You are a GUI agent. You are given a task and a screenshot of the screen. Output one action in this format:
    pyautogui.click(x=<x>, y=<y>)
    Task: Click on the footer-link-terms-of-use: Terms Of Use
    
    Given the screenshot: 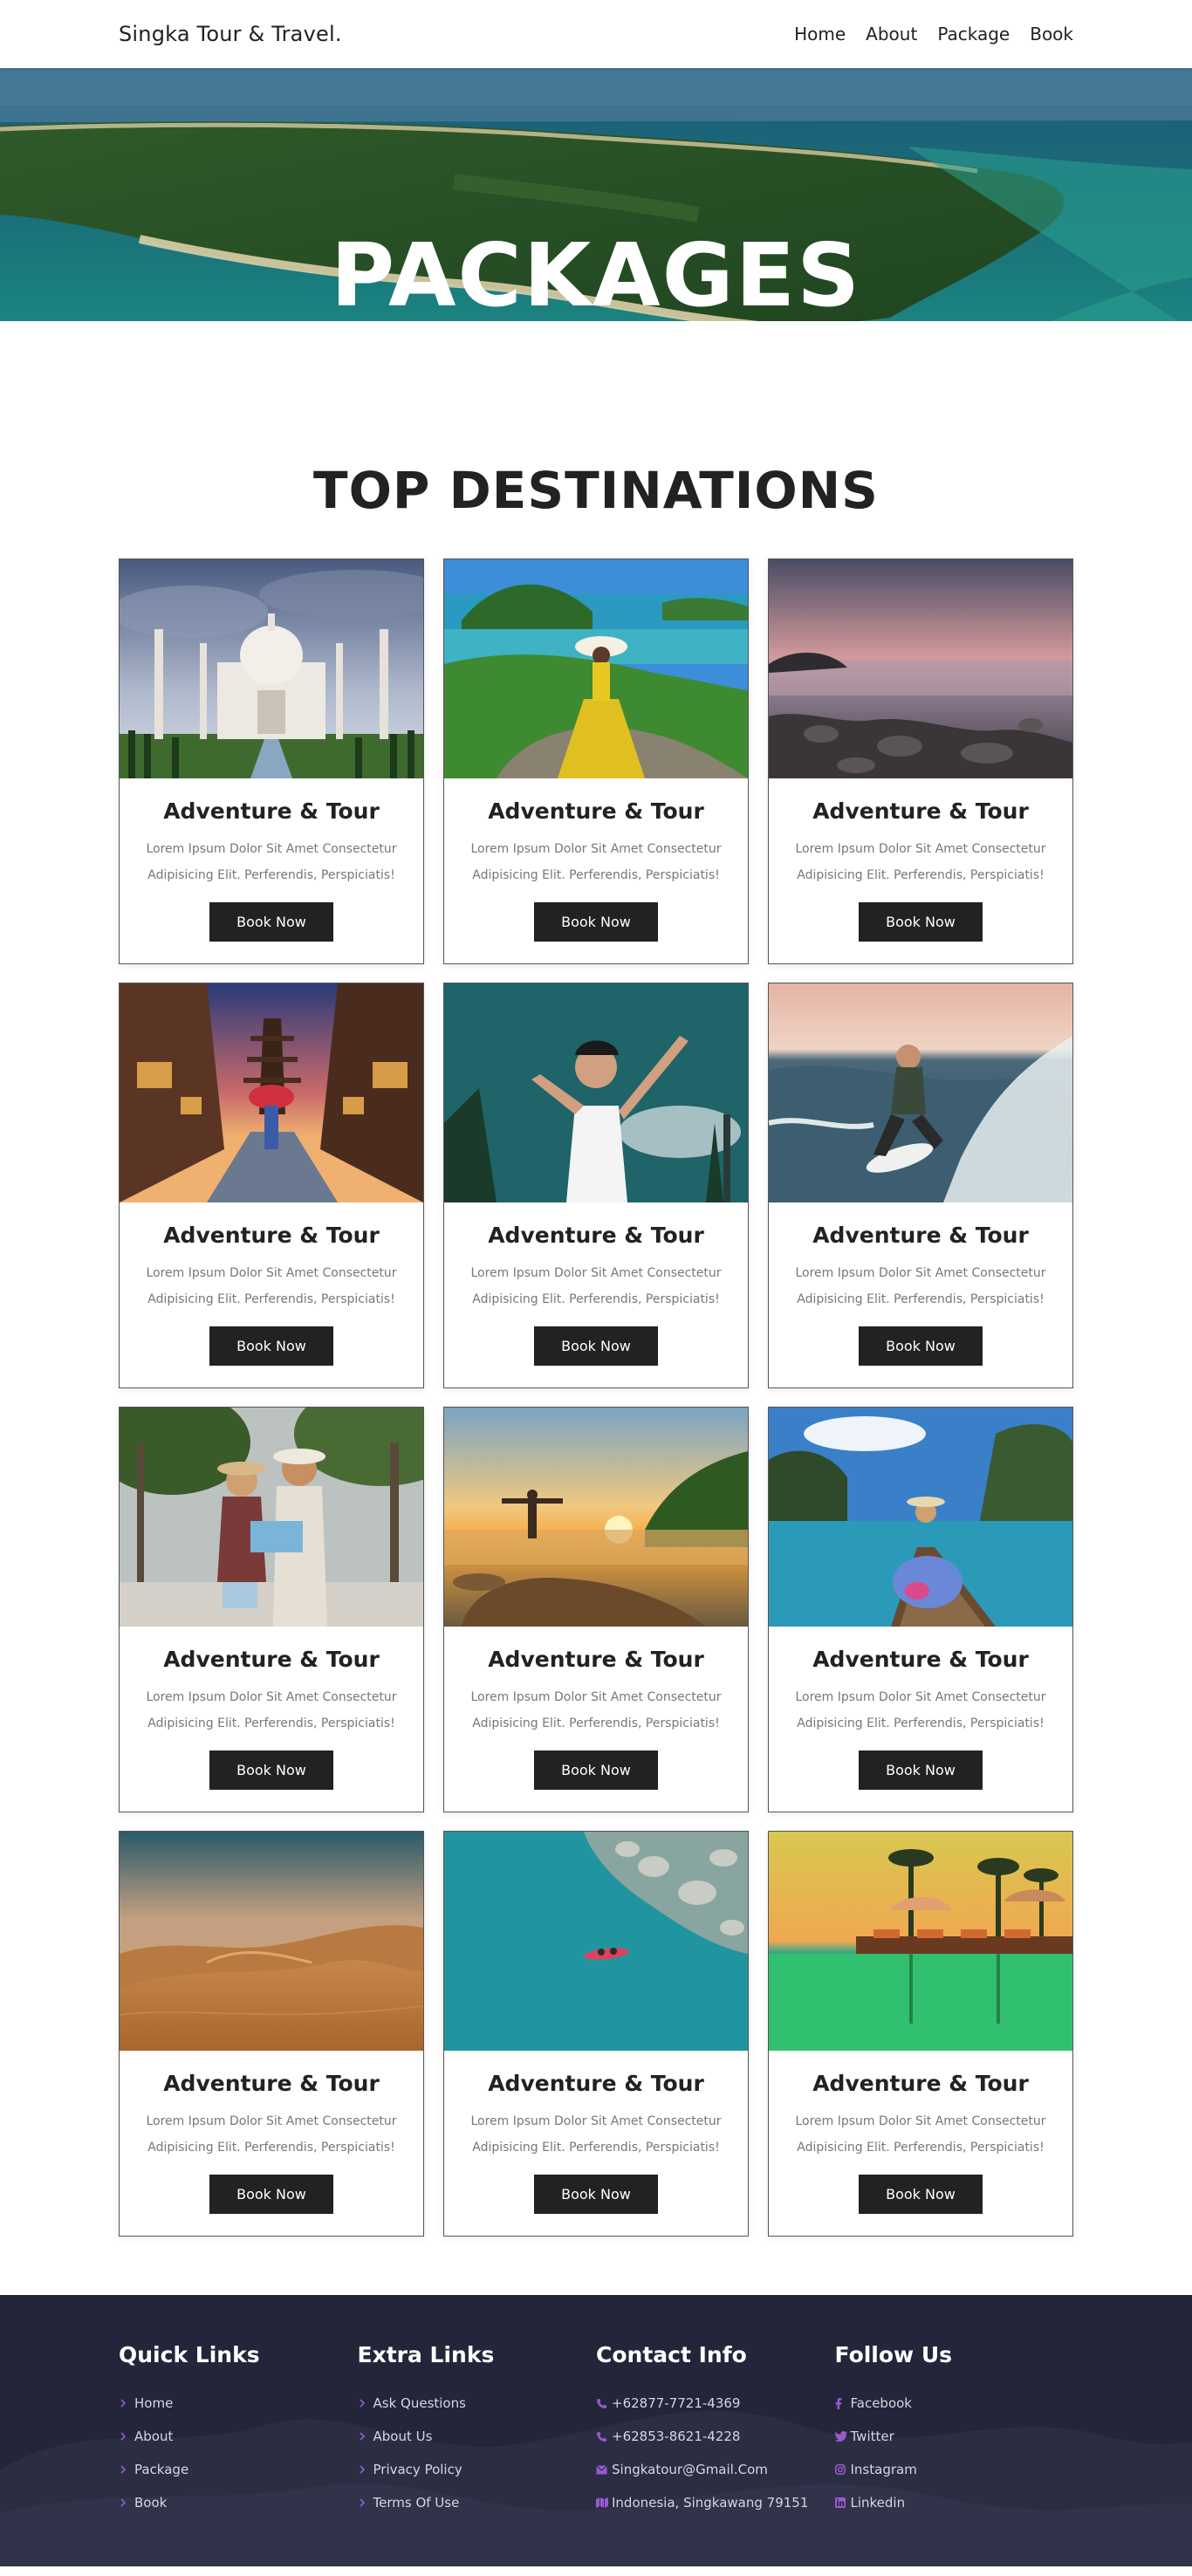 What is the action you would take?
    pyautogui.click(x=478, y=2502)
    